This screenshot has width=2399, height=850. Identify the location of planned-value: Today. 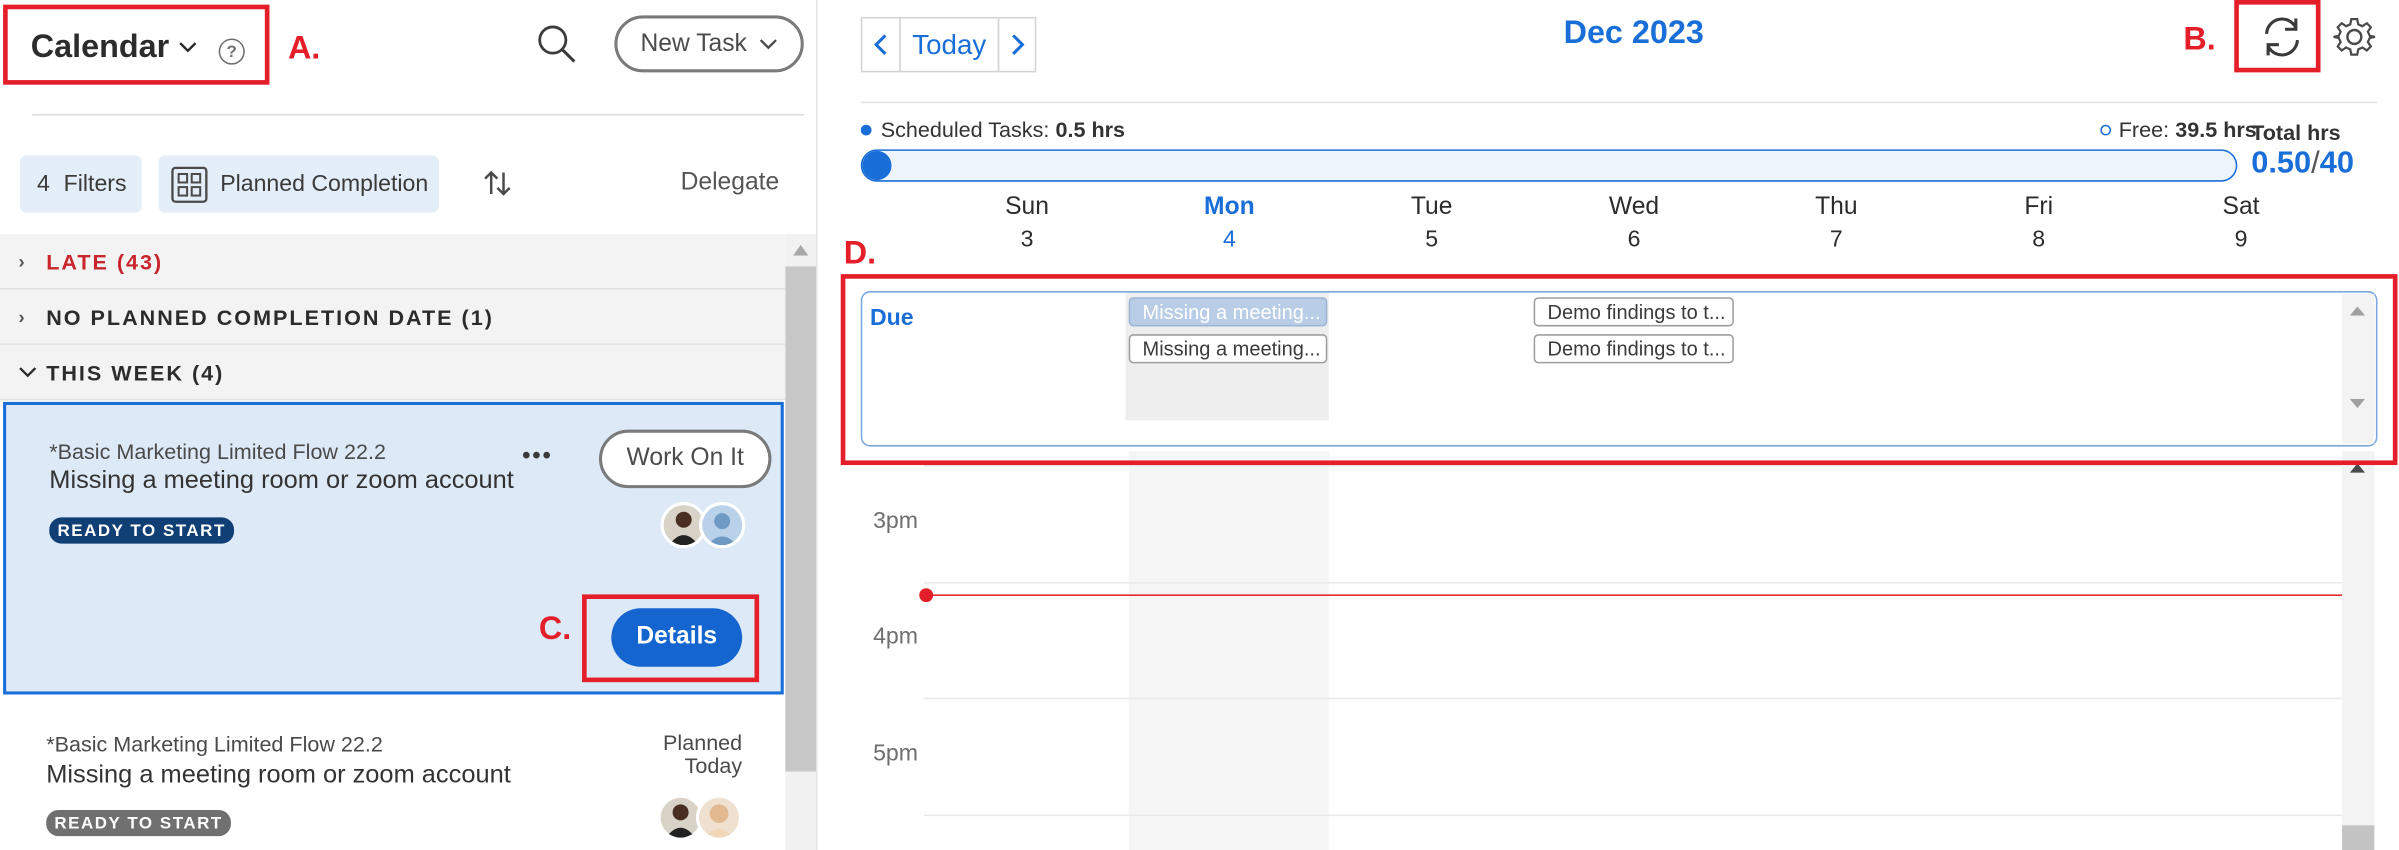
(713, 765).